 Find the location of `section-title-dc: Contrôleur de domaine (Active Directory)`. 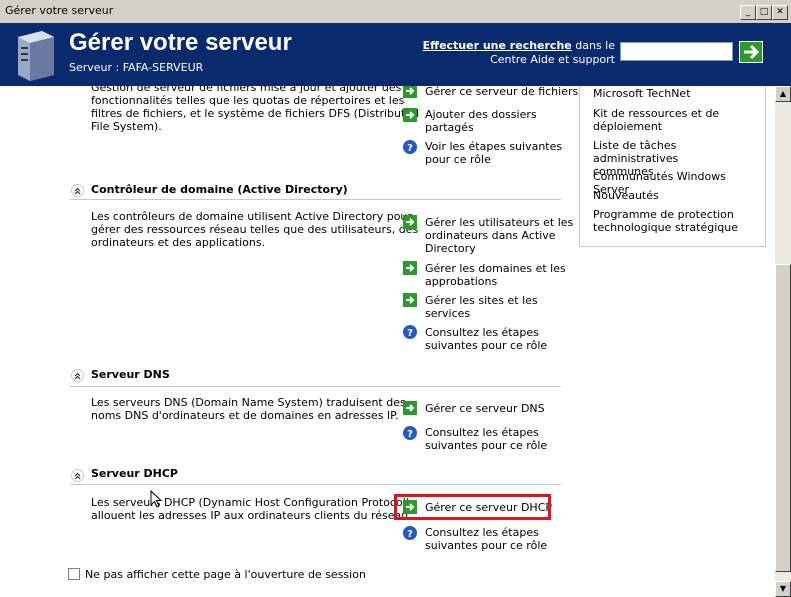

section-title-dc: Contrôleur de domaine (Active Directory) is located at coordinates (219, 189).